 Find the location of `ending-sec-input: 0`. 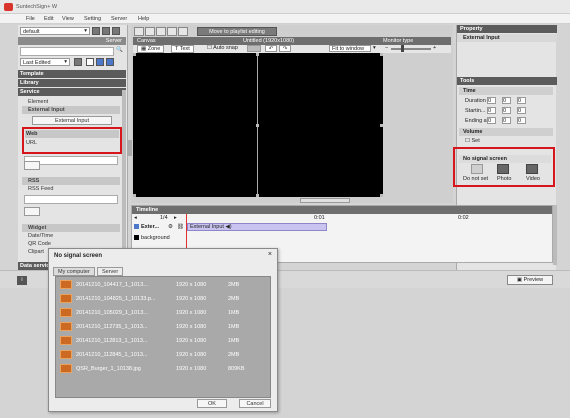

ending-sec-input: 0 is located at coordinates (521, 120).